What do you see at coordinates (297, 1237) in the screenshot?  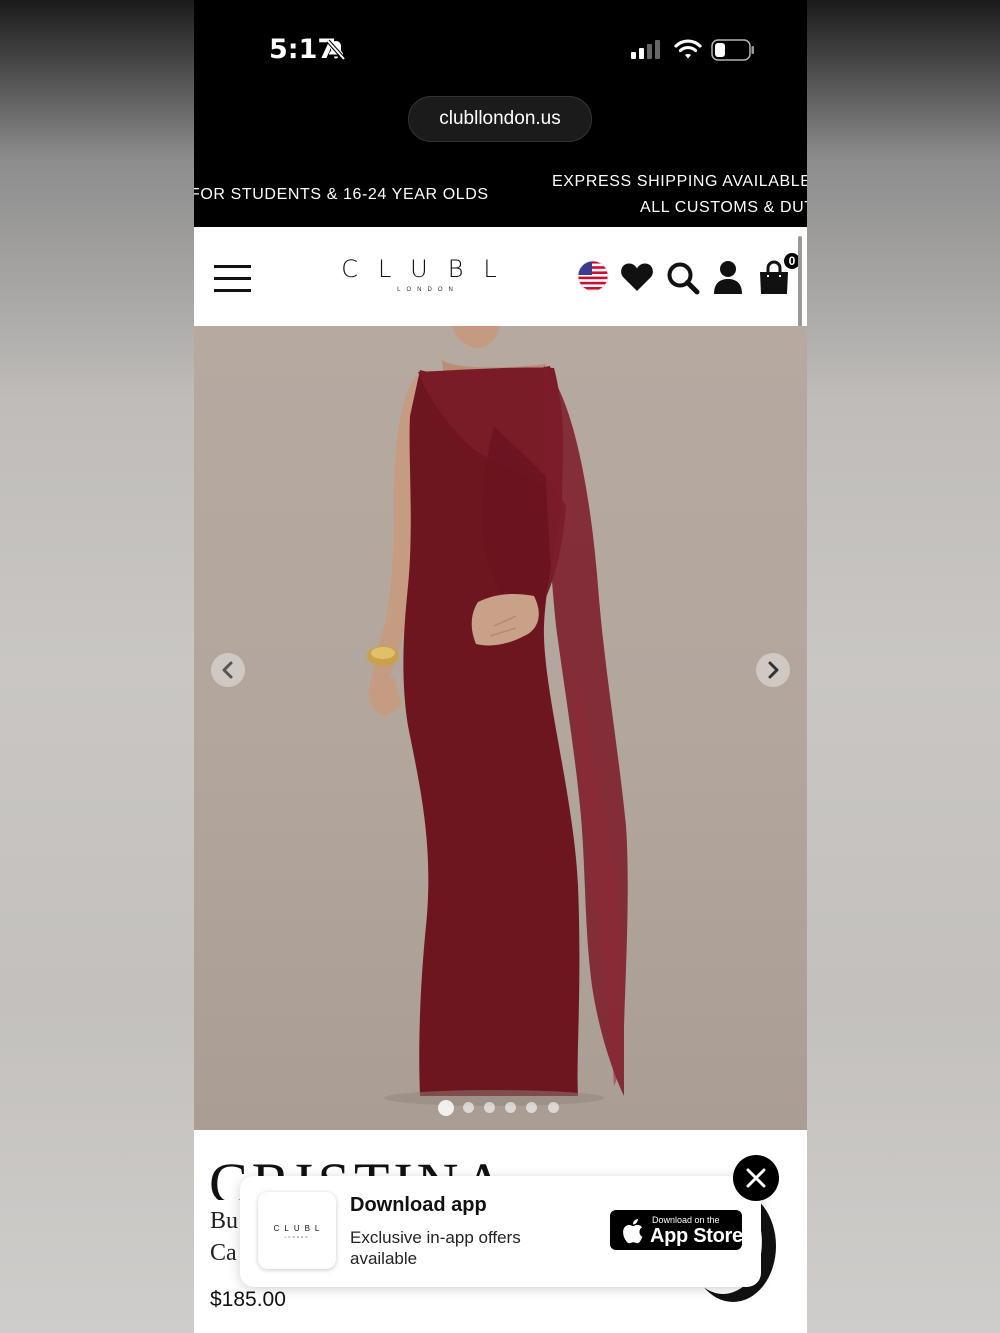 I see `app-logo-subtitle: LONDON` at bounding box center [297, 1237].